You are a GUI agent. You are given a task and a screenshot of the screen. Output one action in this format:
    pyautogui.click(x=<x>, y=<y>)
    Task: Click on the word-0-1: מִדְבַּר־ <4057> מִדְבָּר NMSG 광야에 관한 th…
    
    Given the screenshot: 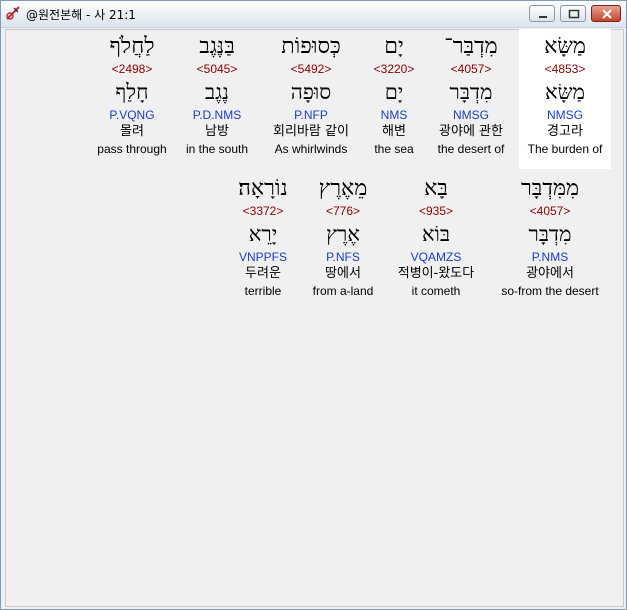 What is the action you would take?
    pyautogui.click(x=471, y=95)
    